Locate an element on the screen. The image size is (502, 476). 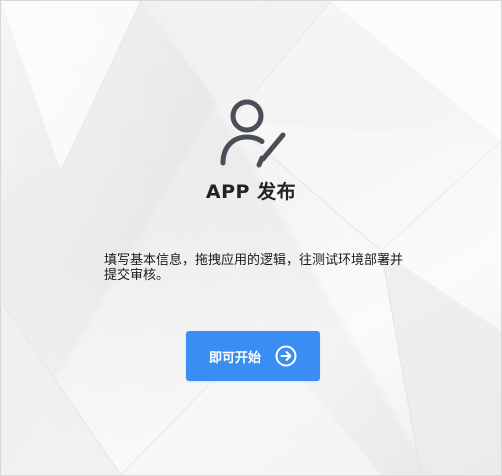
page-title: APP 发布 is located at coordinates (251, 192).